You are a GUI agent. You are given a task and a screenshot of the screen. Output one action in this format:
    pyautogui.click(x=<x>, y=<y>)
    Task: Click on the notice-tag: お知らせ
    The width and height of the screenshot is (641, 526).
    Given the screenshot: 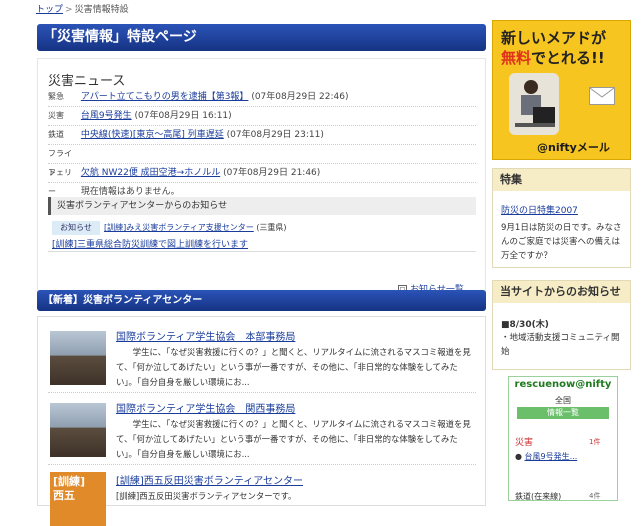 What is the action you would take?
    pyautogui.click(x=76, y=228)
    